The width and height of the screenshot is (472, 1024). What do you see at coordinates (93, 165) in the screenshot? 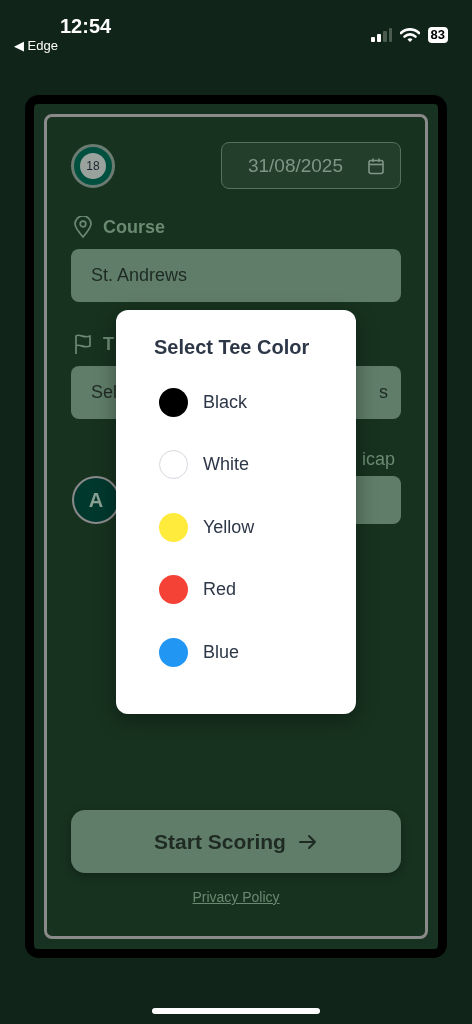
I see `badge-label: 18` at bounding box center [93, 165].